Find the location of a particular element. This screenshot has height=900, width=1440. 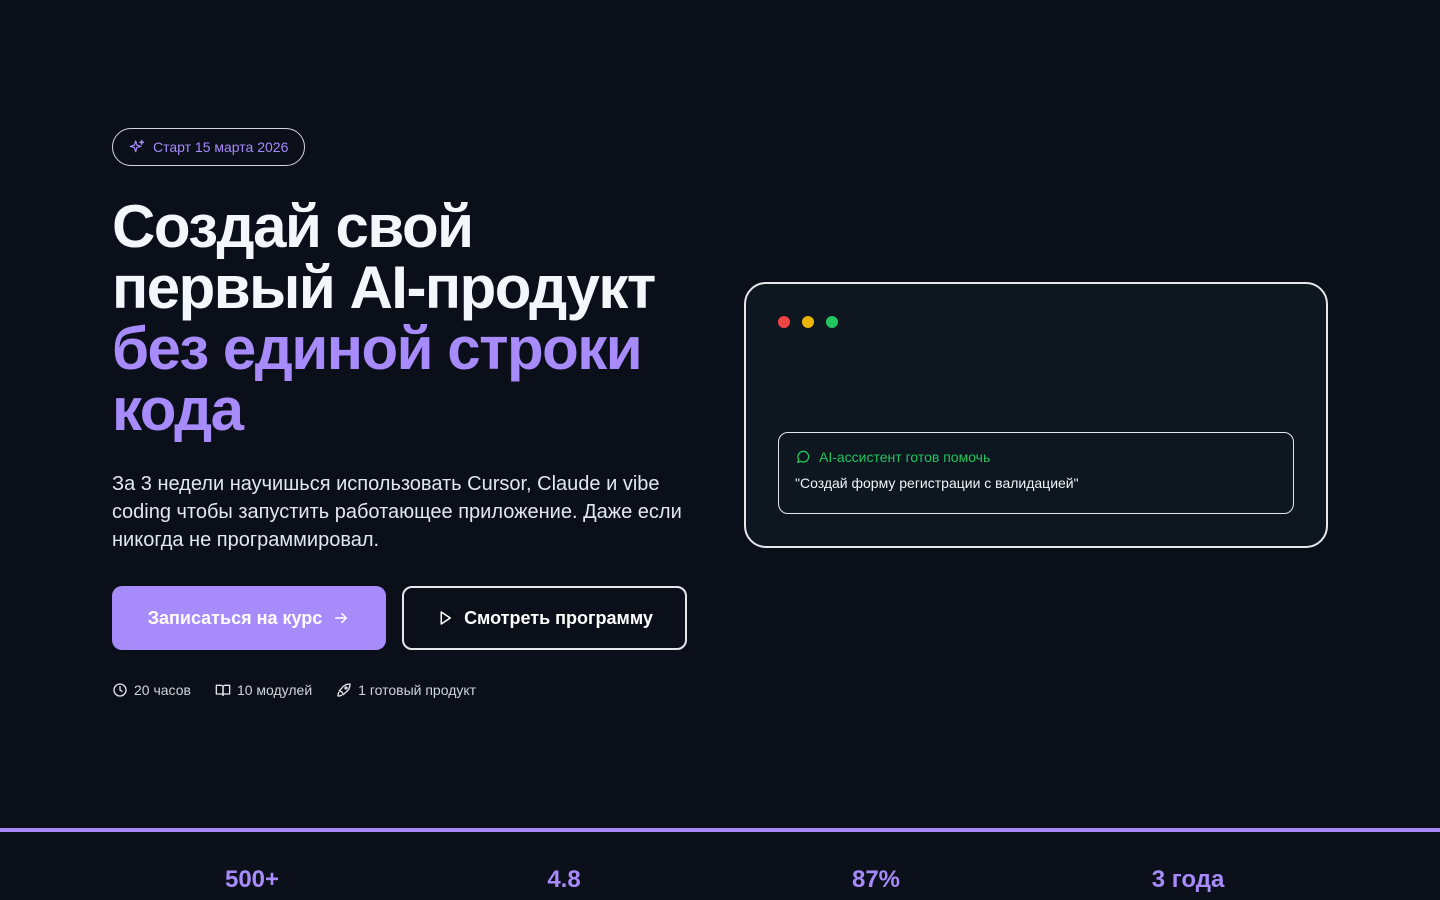

view-program-button: Смотреть программу is located at coordinates (544, 618).